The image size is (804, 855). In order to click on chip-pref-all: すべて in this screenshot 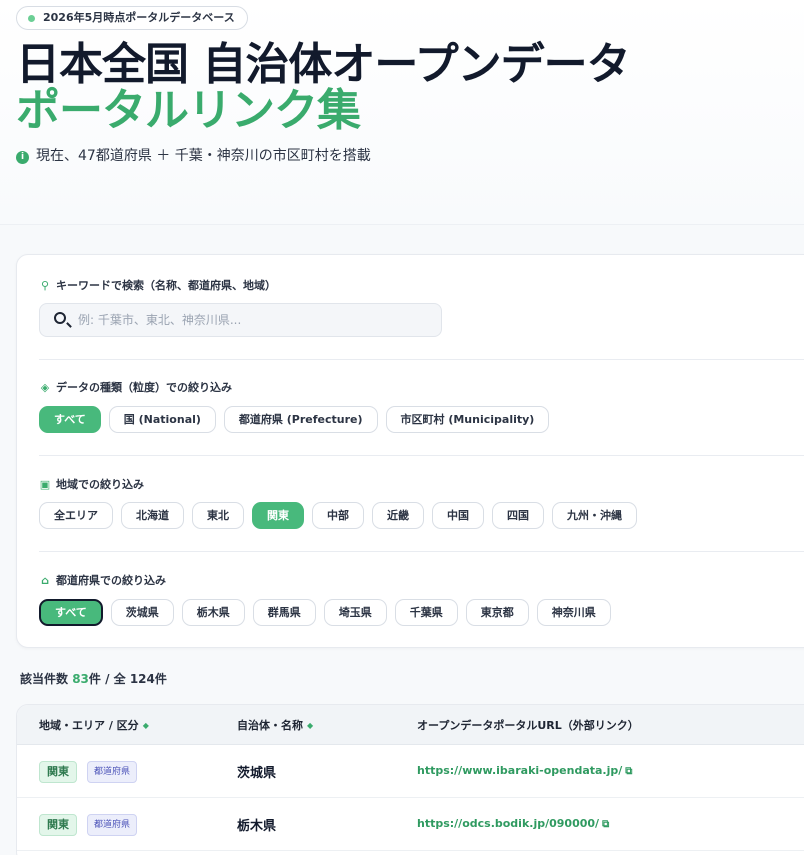, I will do `click(71, 612)`.